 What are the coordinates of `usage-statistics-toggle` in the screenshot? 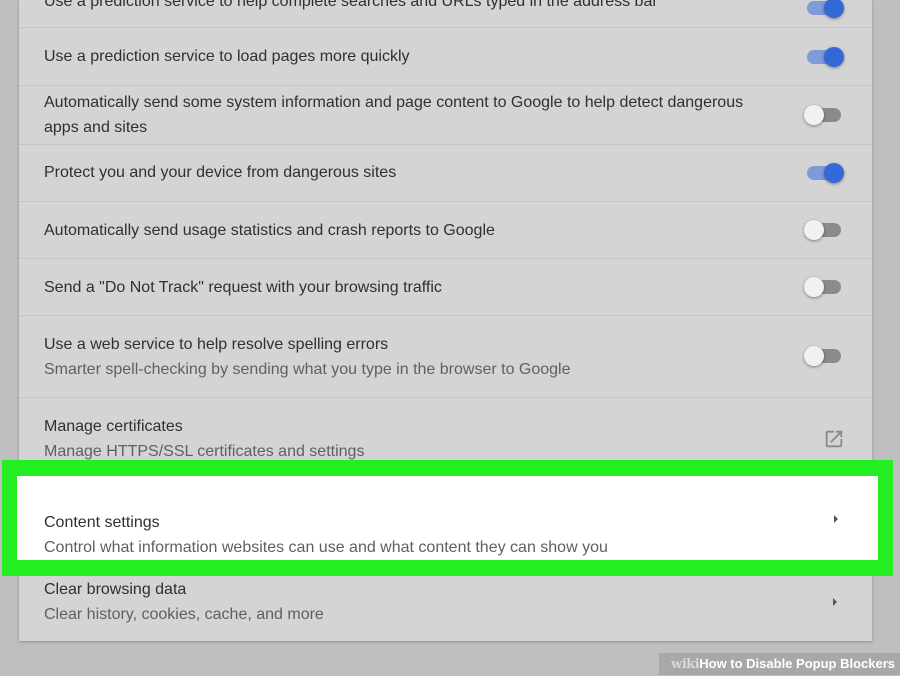 It's located at (824, 230).